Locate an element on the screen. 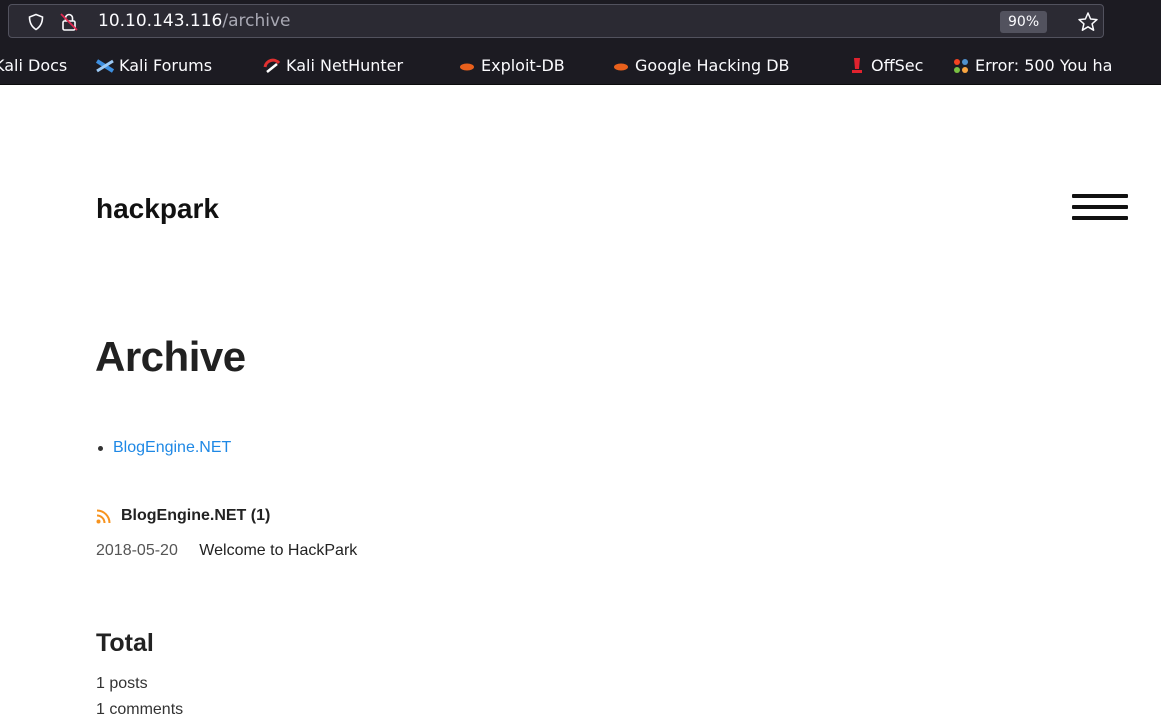  bookmark-kali-docs: Kali Docs is located at coordinates (33, 65).